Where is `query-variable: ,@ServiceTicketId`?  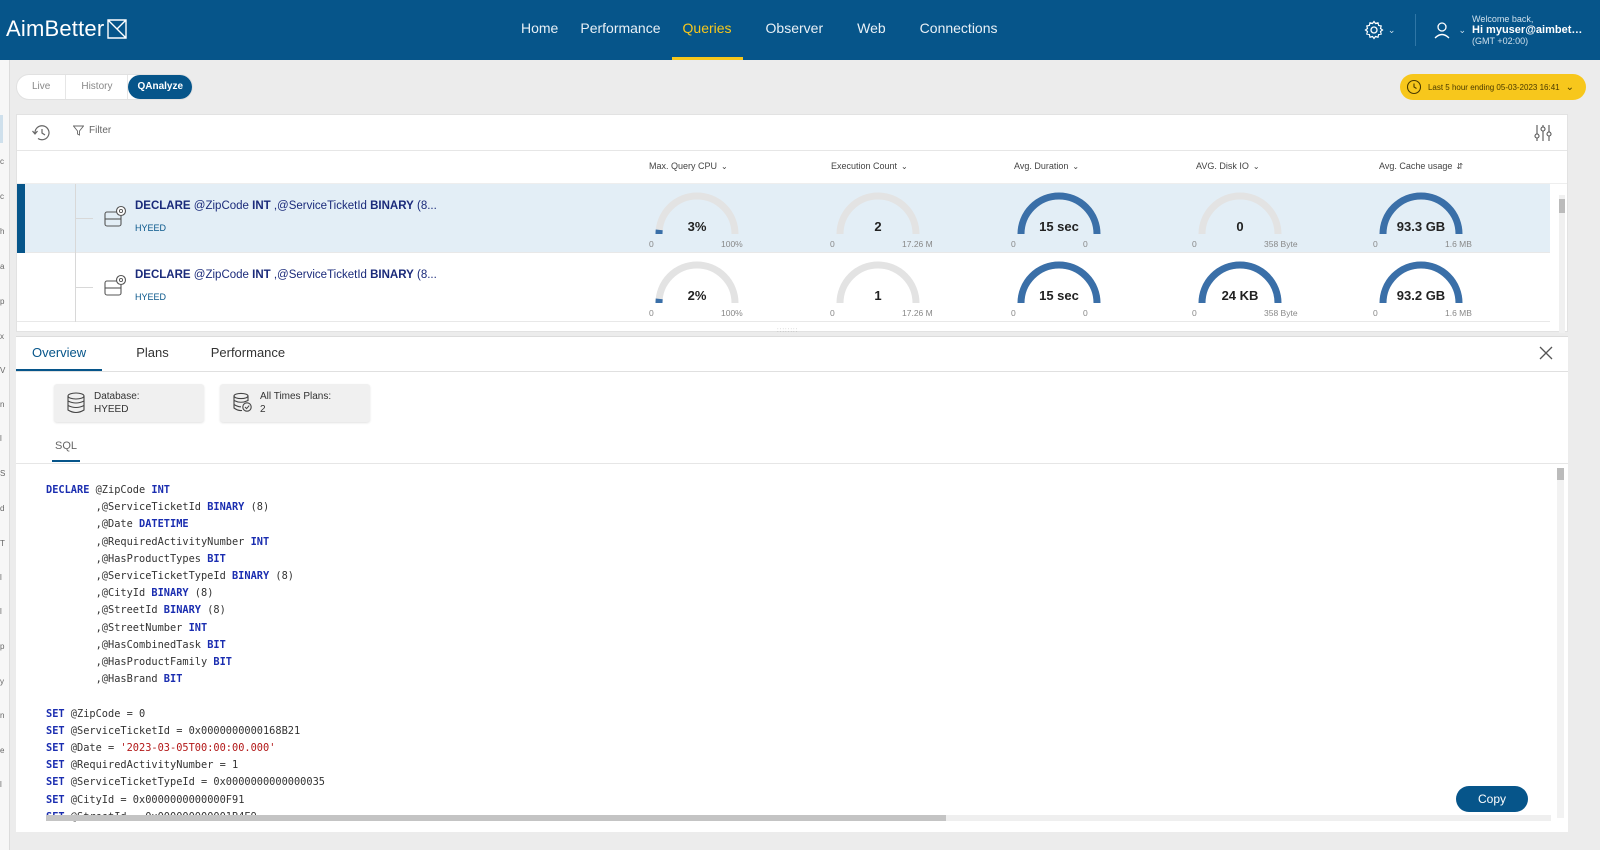
query-variable: ,@ServiceTicketId is located at coordinates (320, 206).